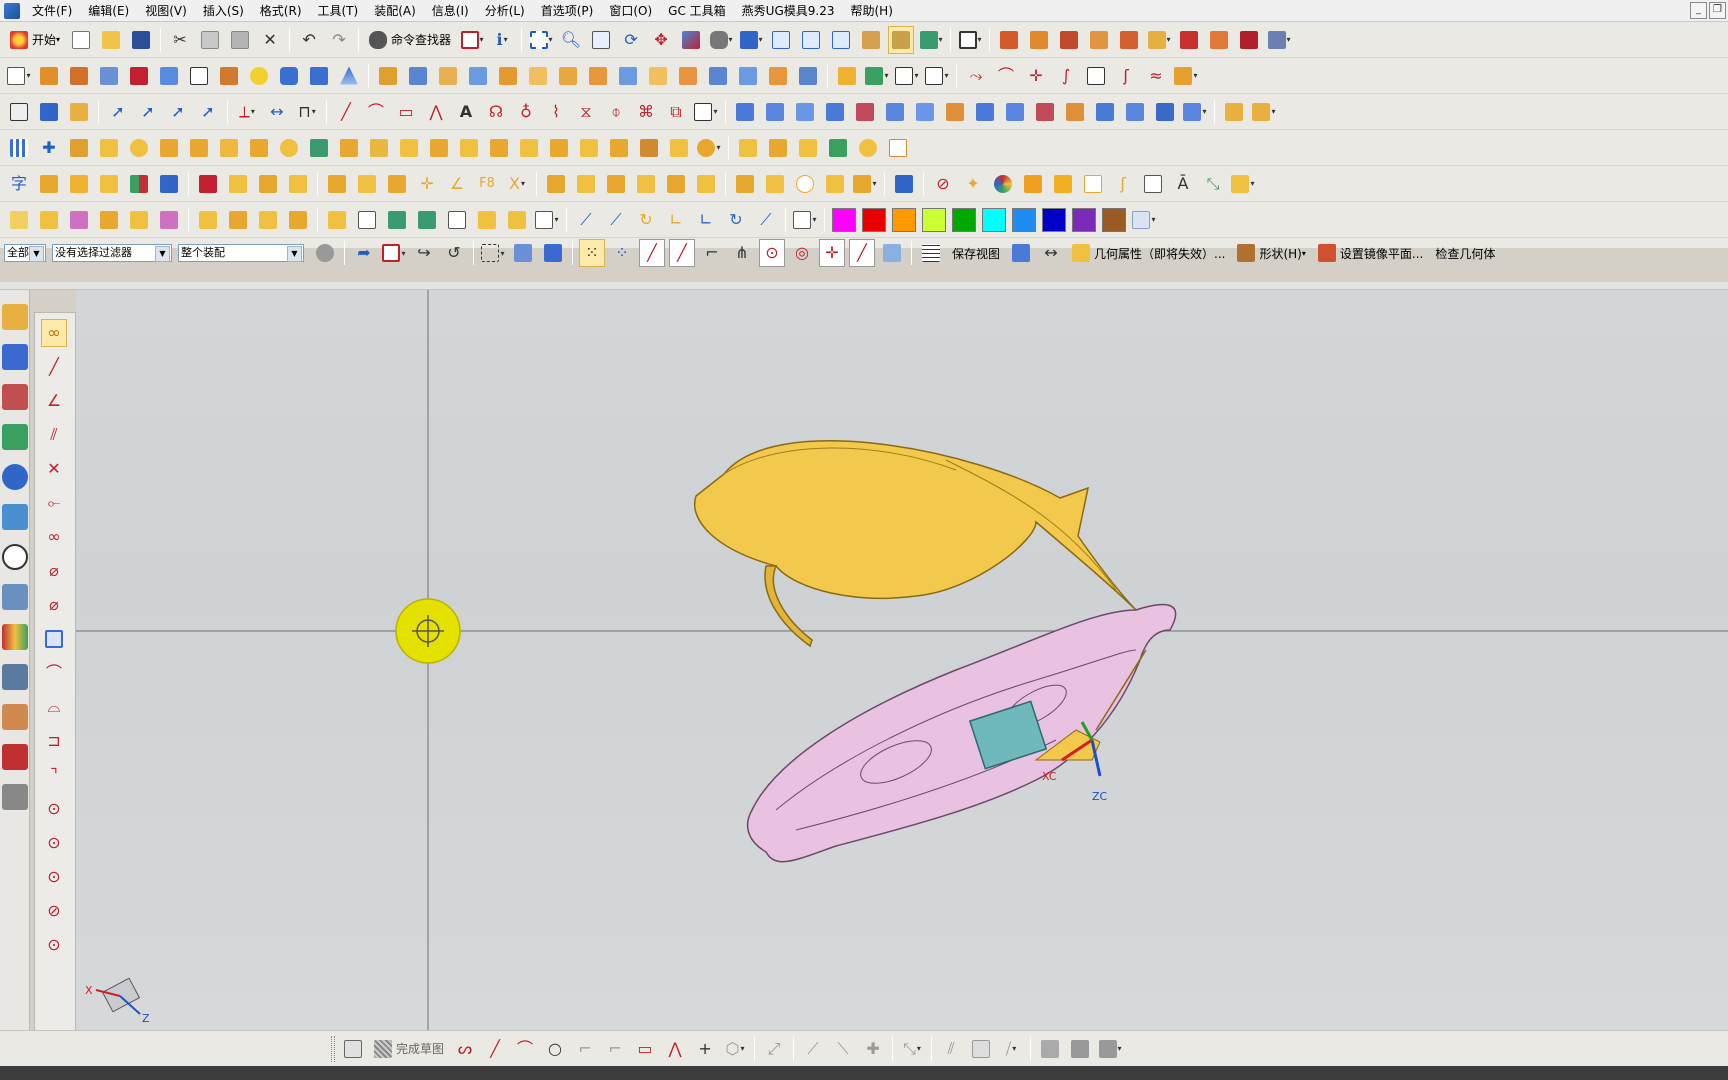 Image resolution: width=1728 pixels, height=1080 pixels. Describe the element at coordinates (15, 477) in the screenshot. I see `web-browser-icon` at that location.